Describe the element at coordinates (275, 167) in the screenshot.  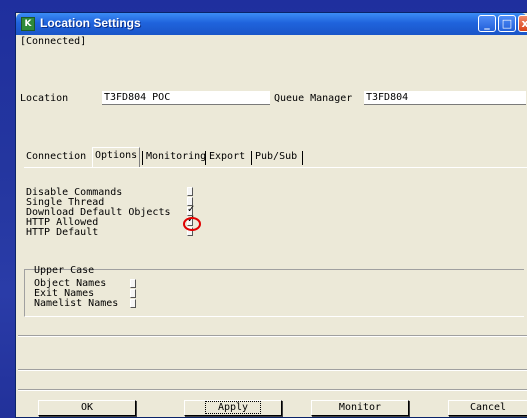
I see `tab-panel-border` at that location.